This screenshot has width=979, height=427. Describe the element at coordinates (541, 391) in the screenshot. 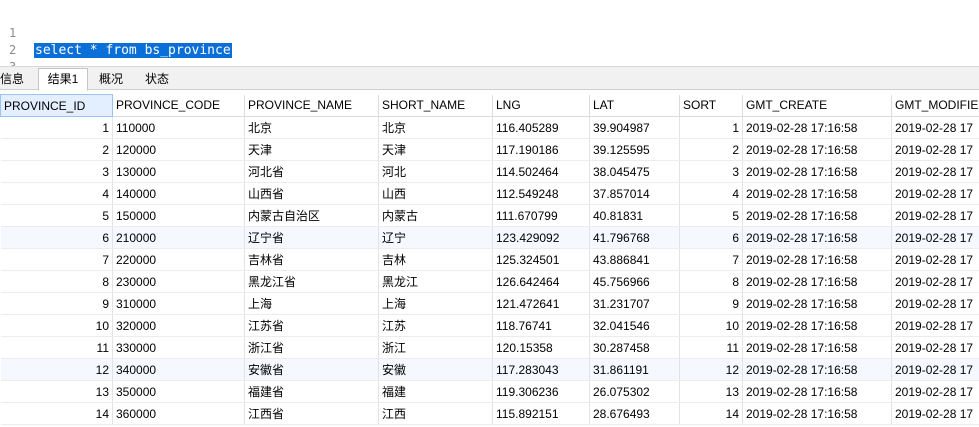

I see `cell-lng: 119.306236` at that location.